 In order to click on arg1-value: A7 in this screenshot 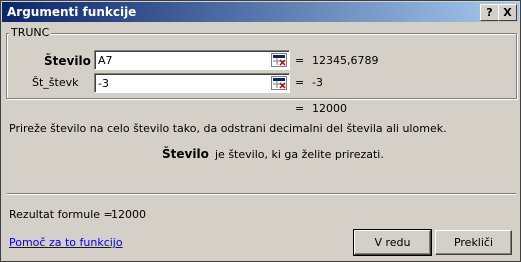, I will do `click(105, 60)`.